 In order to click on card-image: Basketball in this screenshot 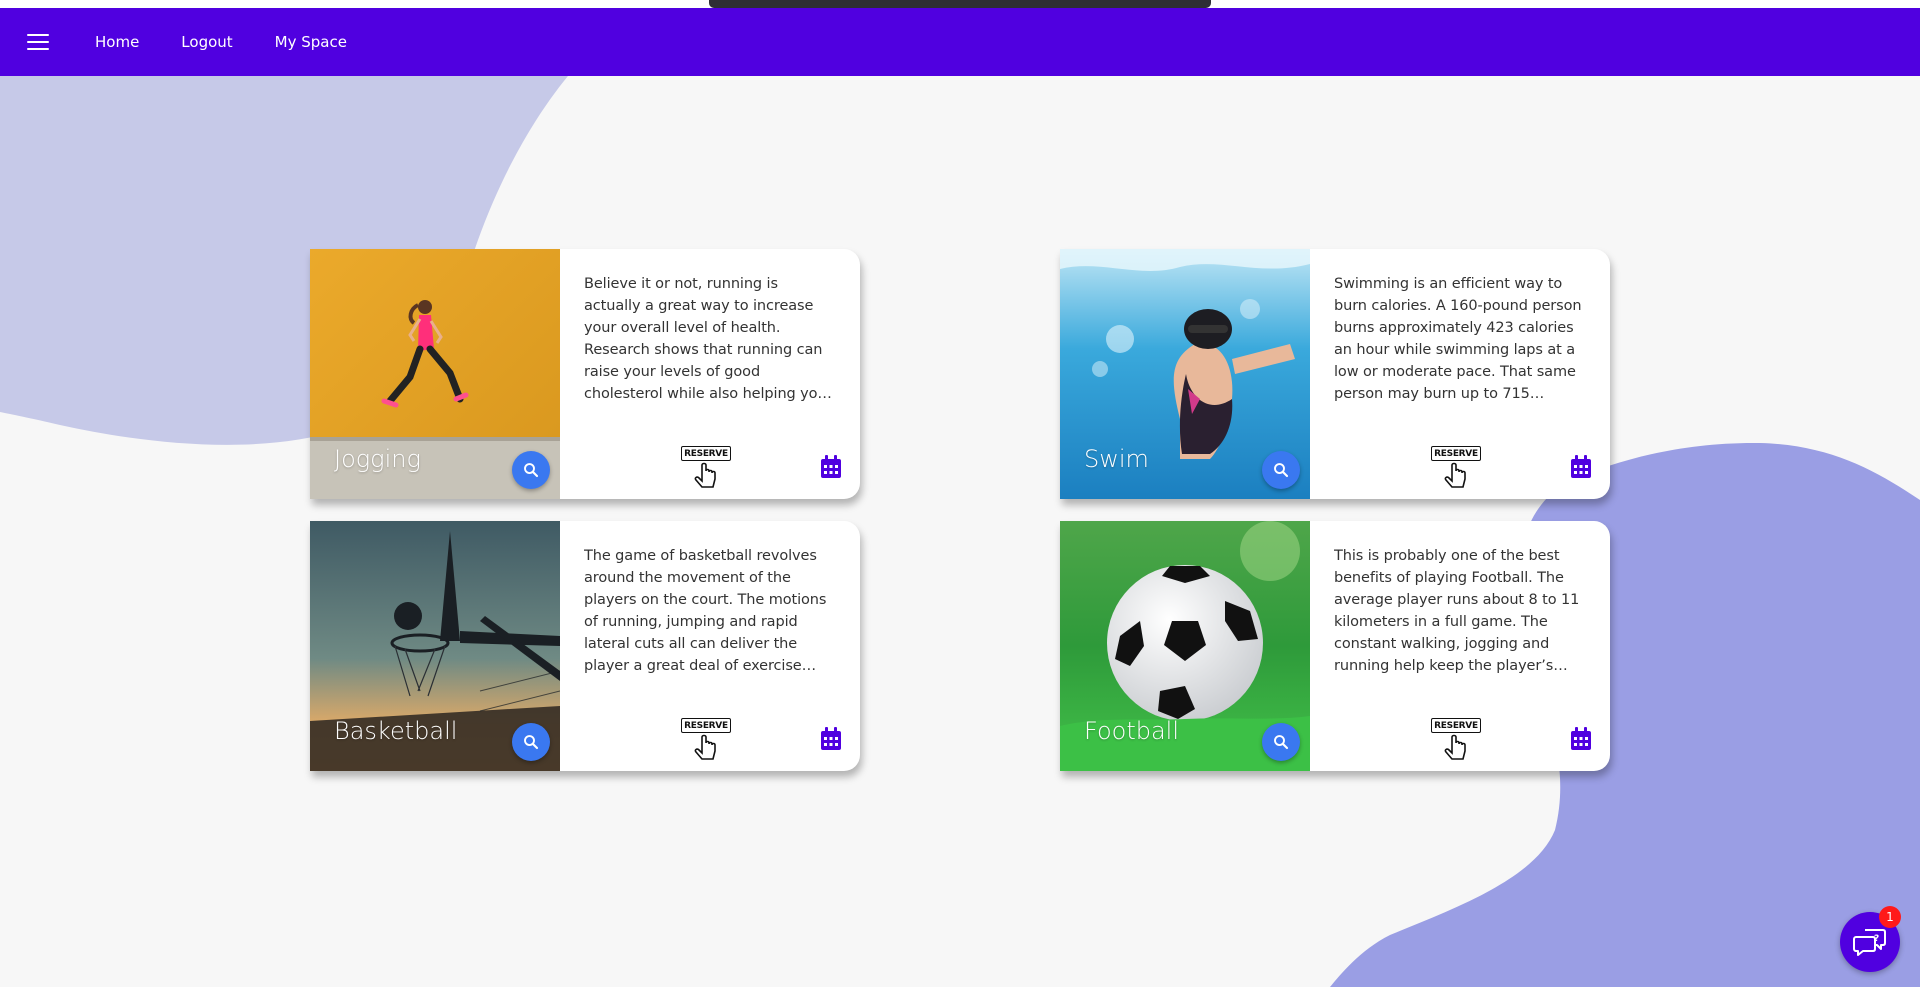, I will do `click(435, 646)`.